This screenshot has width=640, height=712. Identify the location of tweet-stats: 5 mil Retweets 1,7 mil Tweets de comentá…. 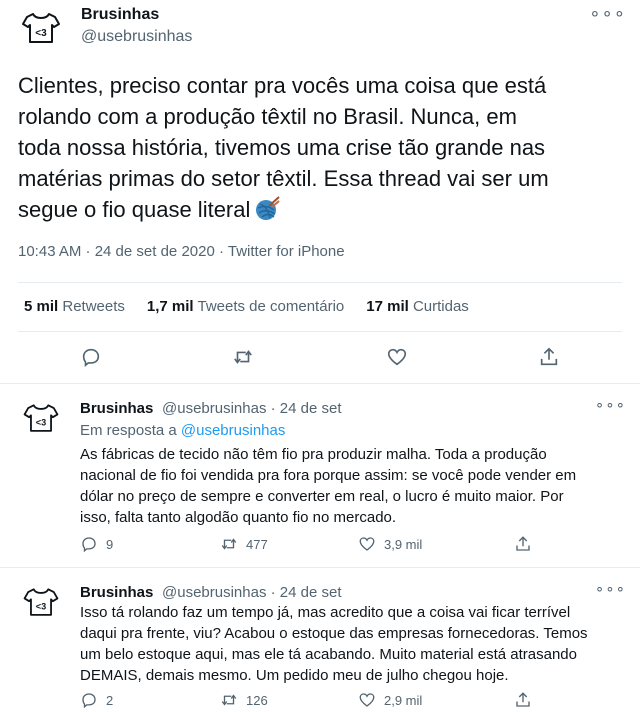
(246, 306).